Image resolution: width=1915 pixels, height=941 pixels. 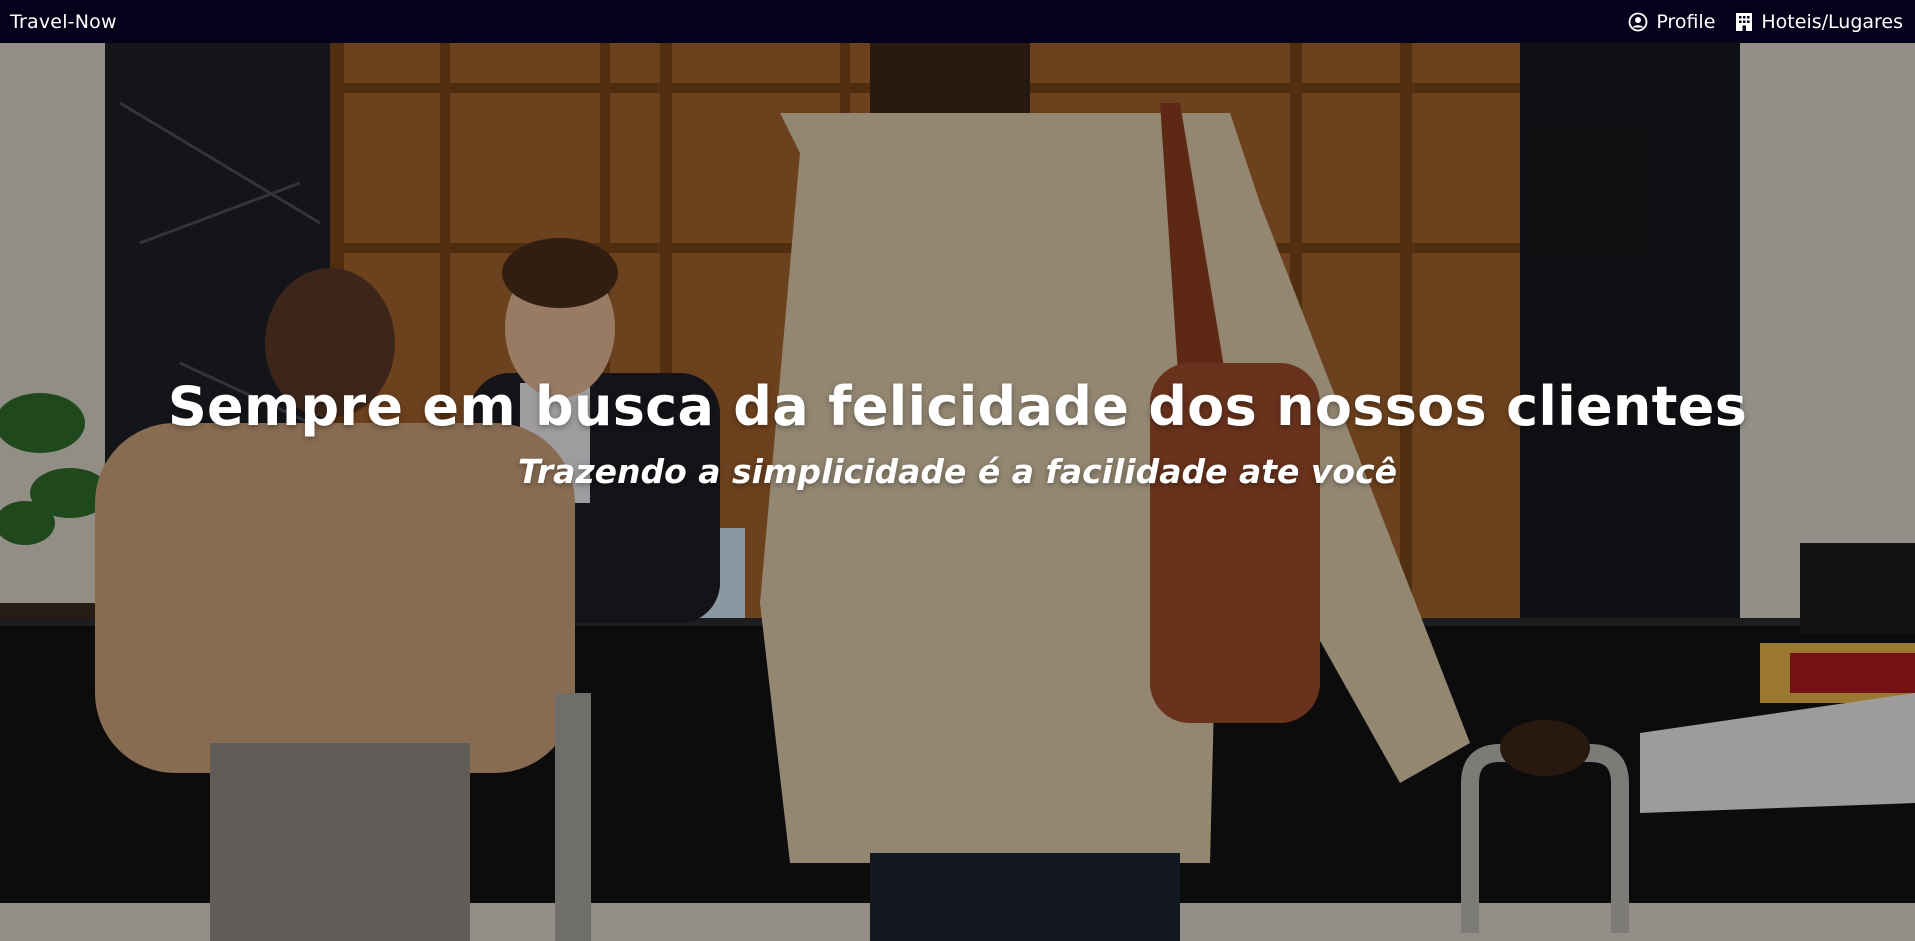 I want to click on nav-link-hotels-label: Hoteis/Lugares, so click(x=1832, y=21).